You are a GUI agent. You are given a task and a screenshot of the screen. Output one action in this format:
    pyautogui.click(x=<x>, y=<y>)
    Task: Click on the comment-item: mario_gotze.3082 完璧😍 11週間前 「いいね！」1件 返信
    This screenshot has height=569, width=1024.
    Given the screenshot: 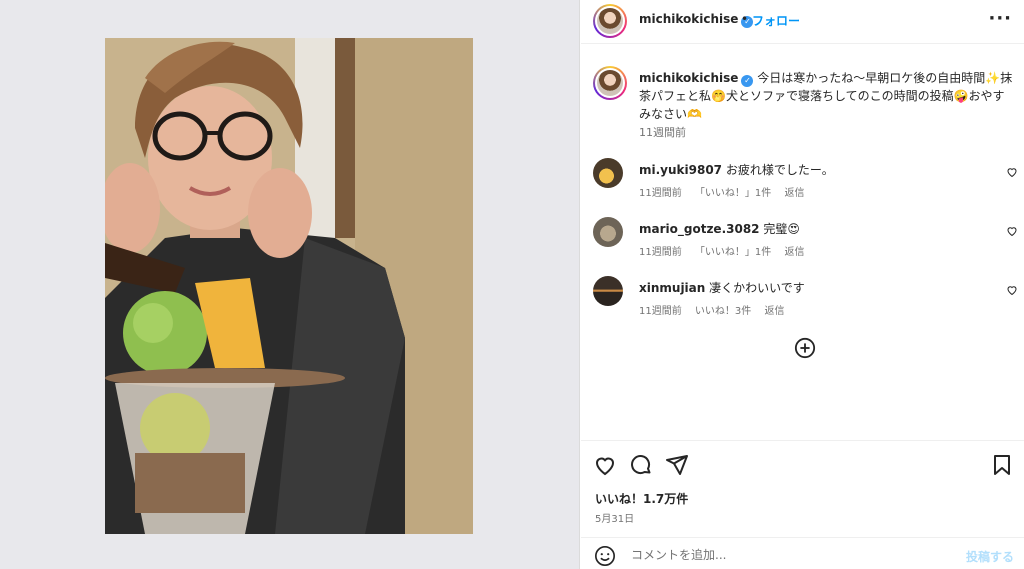 What is the action you would take?
    pyautogui.click(x=805, y=239)
    